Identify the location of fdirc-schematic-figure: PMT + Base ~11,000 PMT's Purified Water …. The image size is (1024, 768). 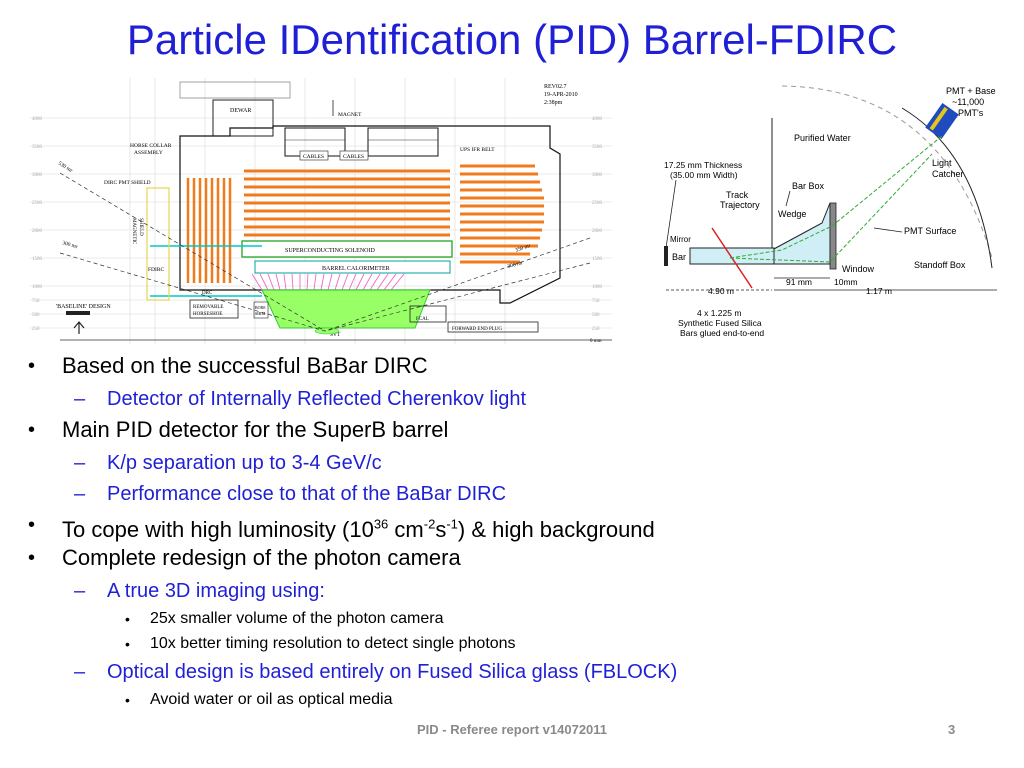
(828, 213).